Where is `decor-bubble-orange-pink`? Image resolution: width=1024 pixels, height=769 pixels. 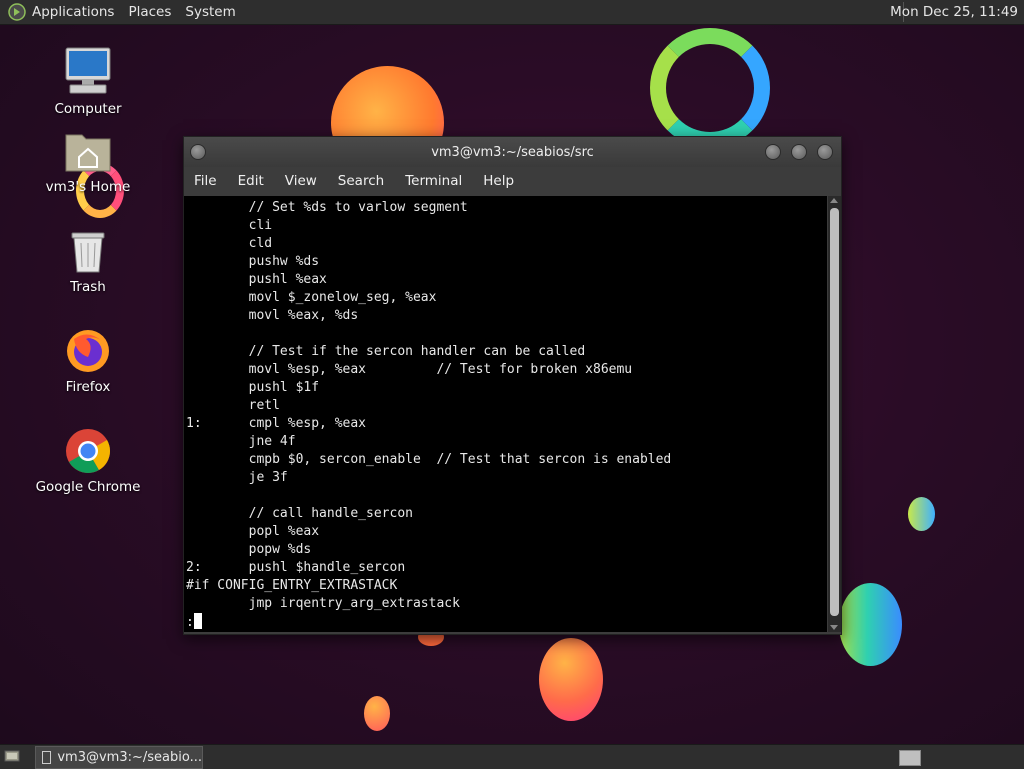
decor-bubble-orange-pink is located at coordinates (571, 679).